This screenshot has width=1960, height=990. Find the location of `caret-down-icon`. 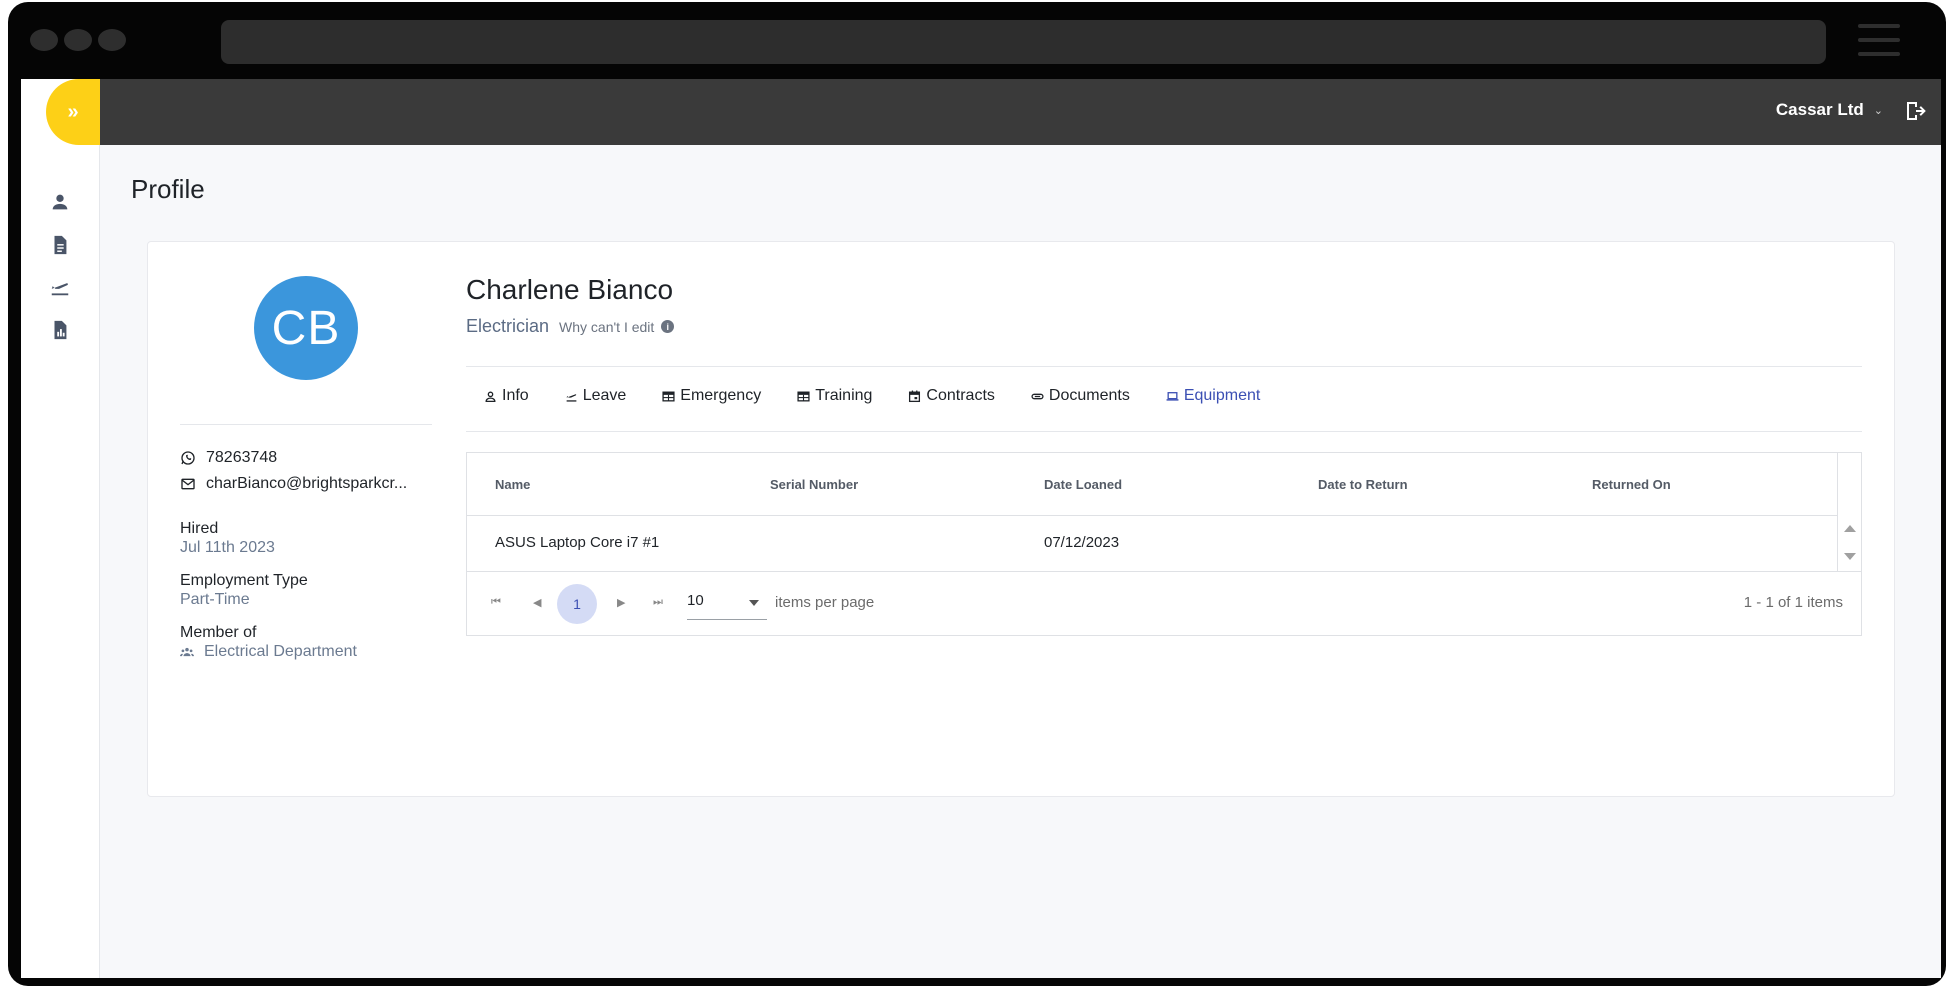

caret-down-icon is located at coordinates (754, 603).